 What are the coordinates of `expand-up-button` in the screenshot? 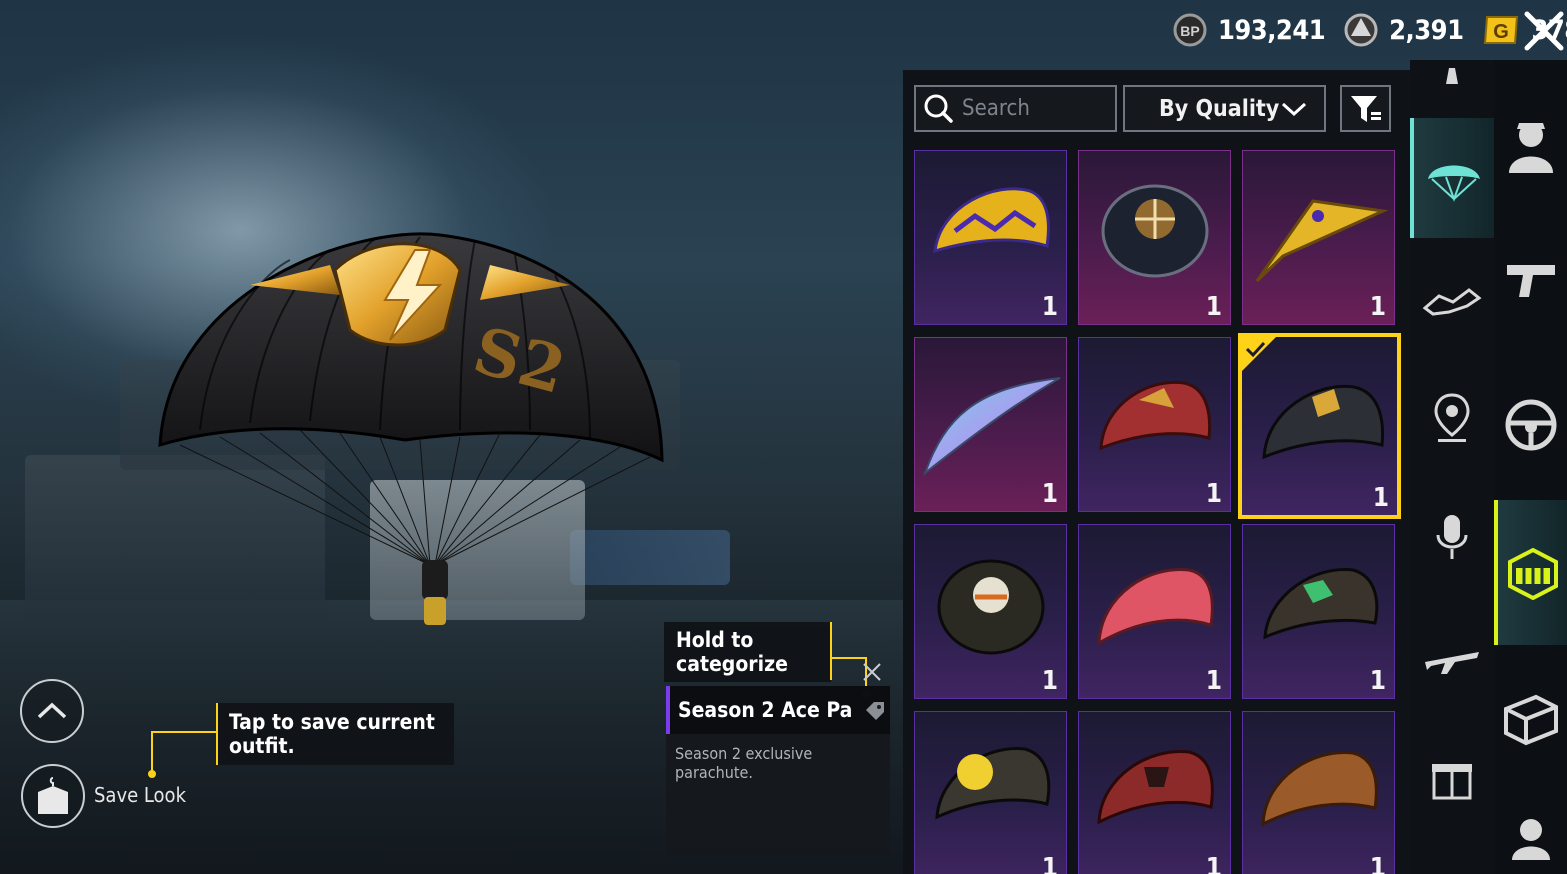 It's located at (52, 711).